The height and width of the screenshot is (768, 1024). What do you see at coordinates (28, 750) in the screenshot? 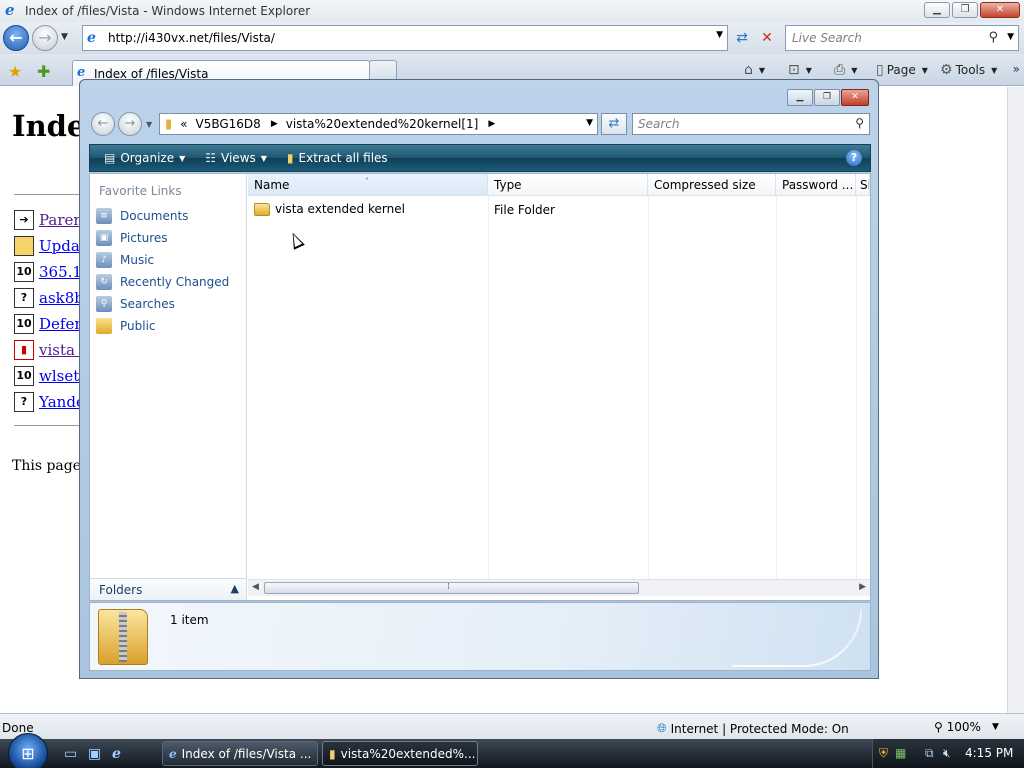
I see `start-button: ⊞` at bounding box center [28, 750].